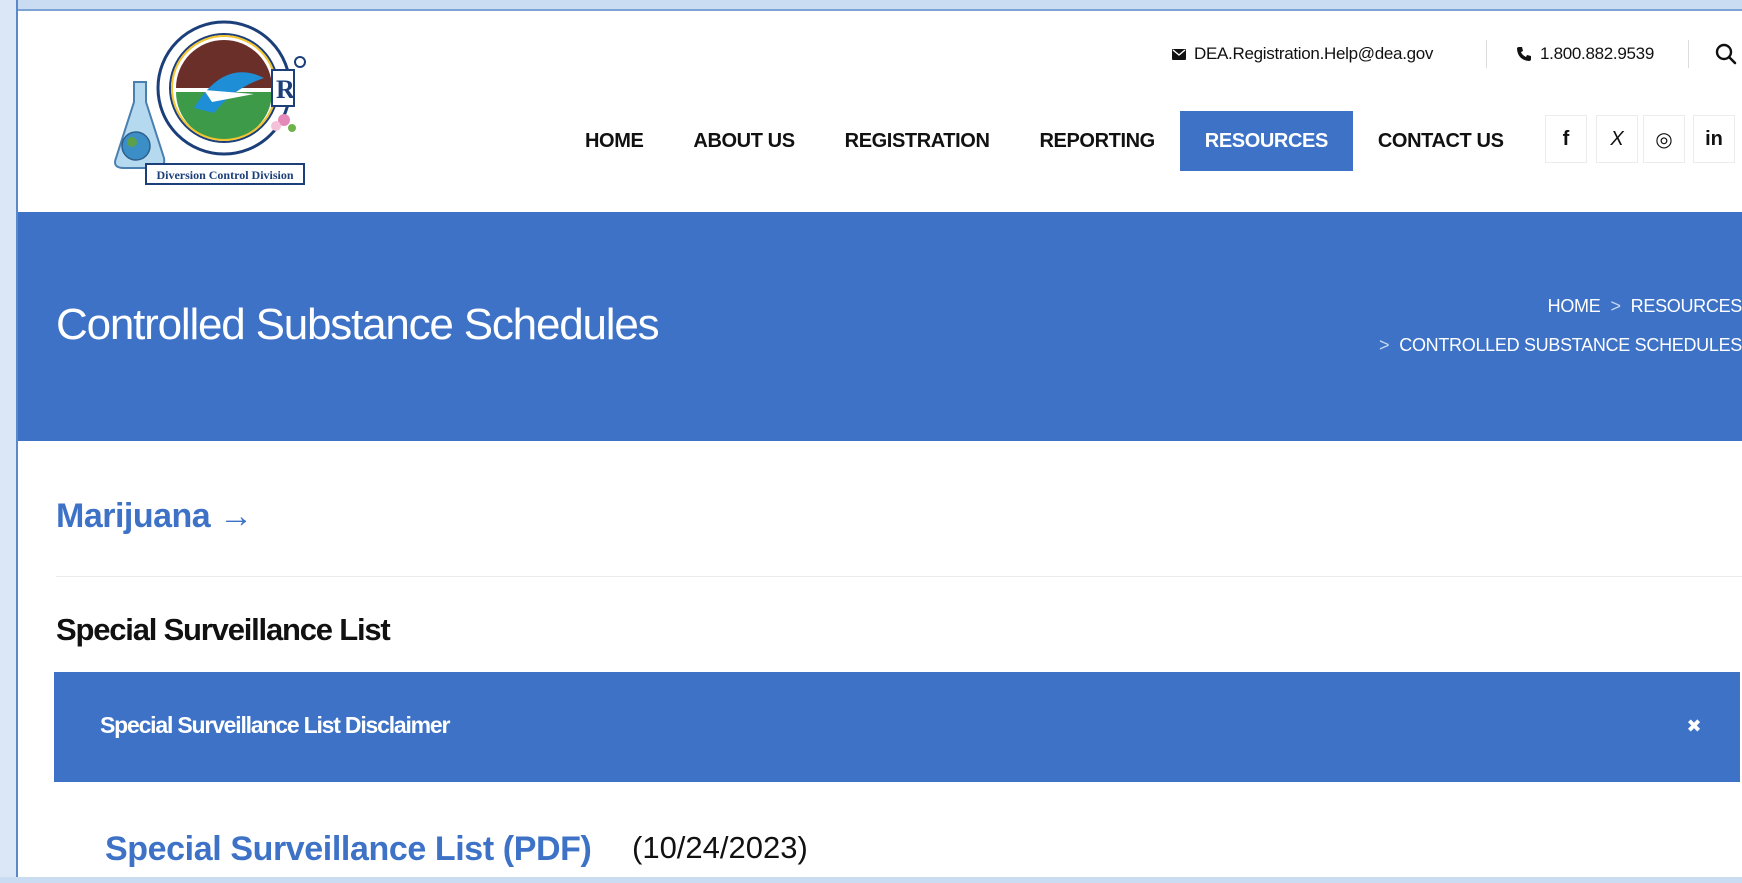  I want to click on x-icon: X, so click(1617, 139).